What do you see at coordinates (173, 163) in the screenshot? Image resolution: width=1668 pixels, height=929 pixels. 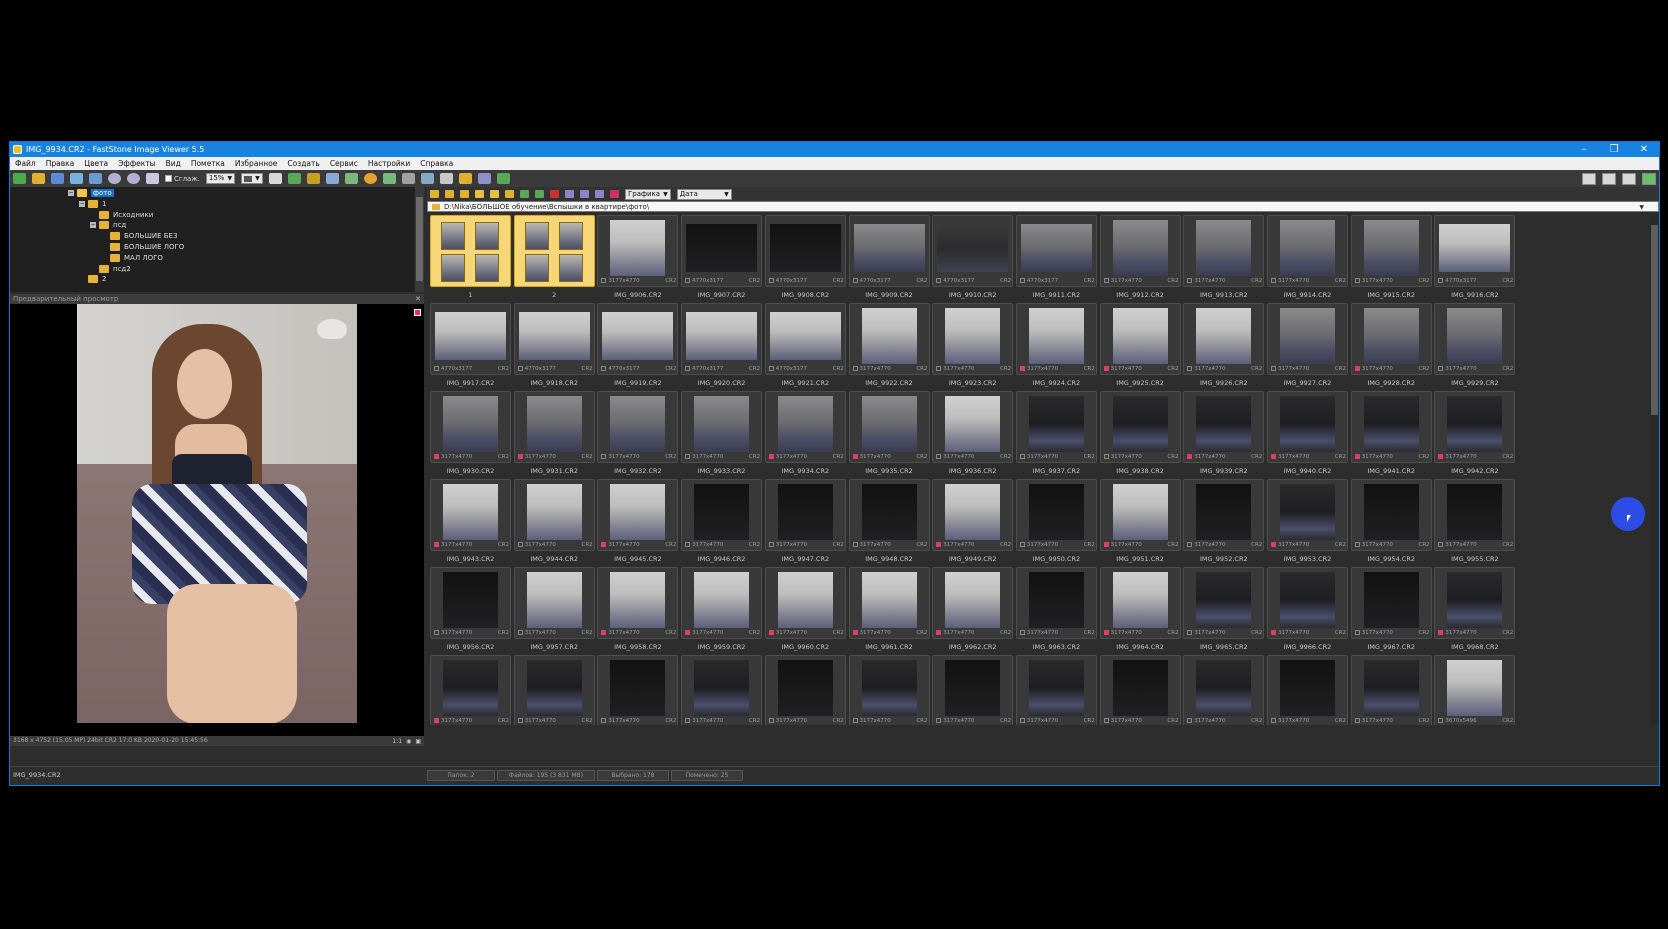 I see `menu-item: Вид` at bounding box center [173, 163].